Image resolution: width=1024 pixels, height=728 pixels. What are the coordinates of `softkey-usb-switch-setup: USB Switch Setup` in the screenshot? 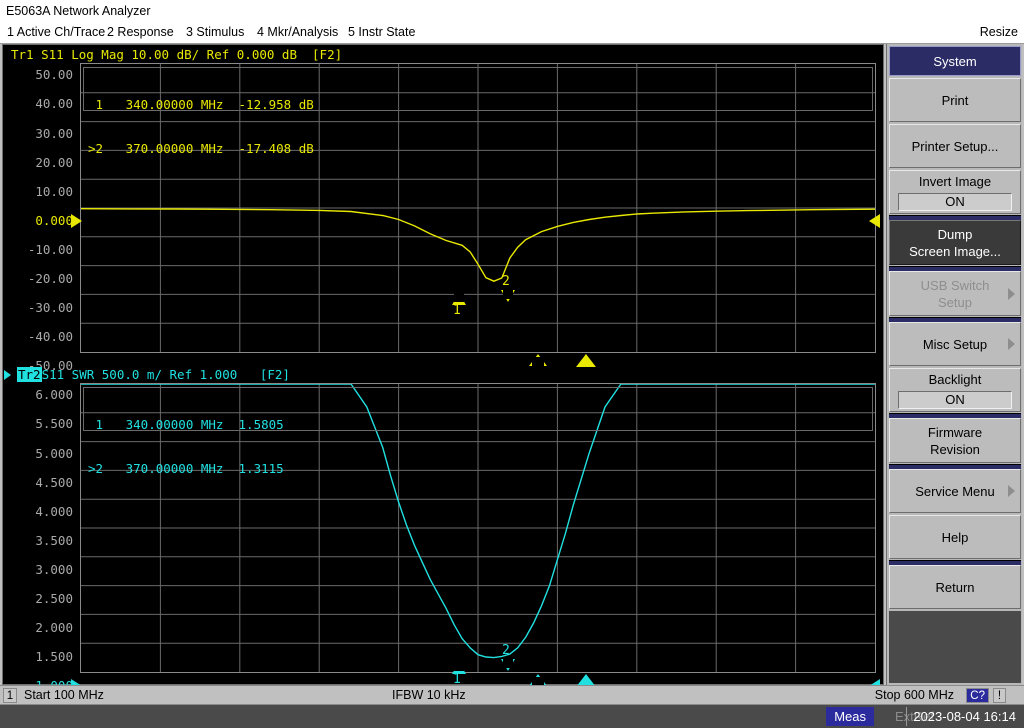 It's located at (955, 293).